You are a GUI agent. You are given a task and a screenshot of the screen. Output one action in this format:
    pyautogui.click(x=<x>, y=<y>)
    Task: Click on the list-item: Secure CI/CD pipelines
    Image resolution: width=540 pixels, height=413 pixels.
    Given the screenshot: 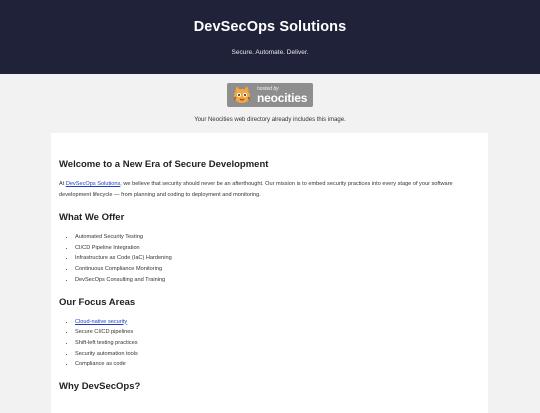 What is the action you would take?
    pyautogui.click(x=277, y=332)
    